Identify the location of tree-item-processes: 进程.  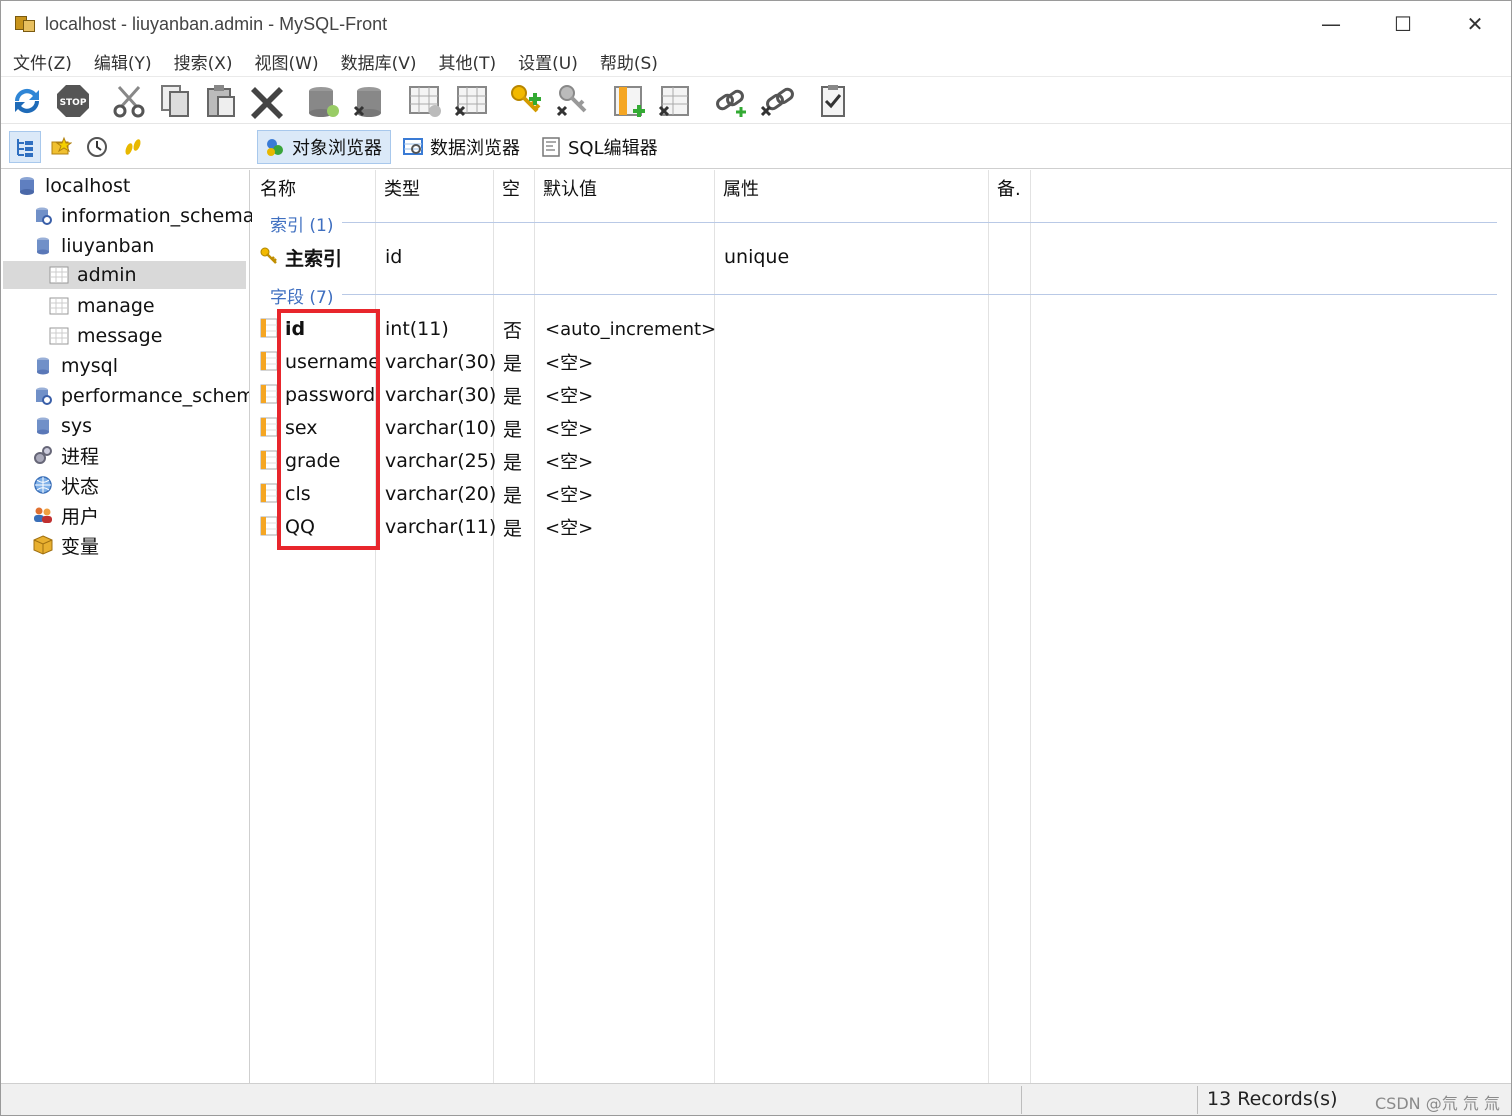
(66, 455).